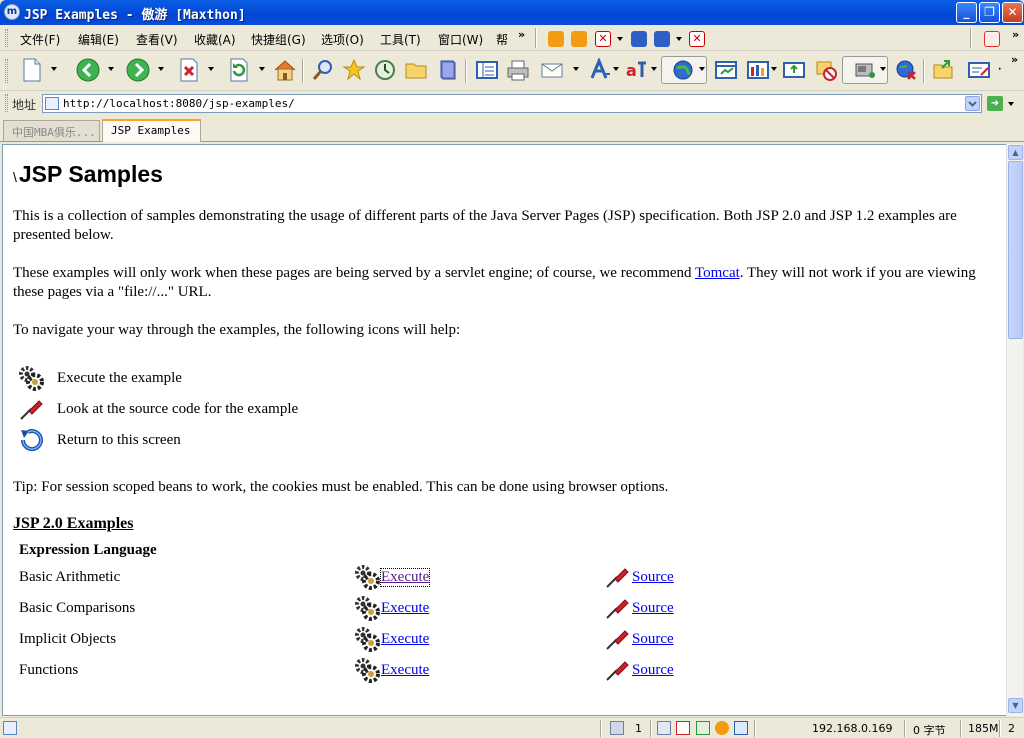  I want to click on close-all-icon: ✕, so click(697, 39).